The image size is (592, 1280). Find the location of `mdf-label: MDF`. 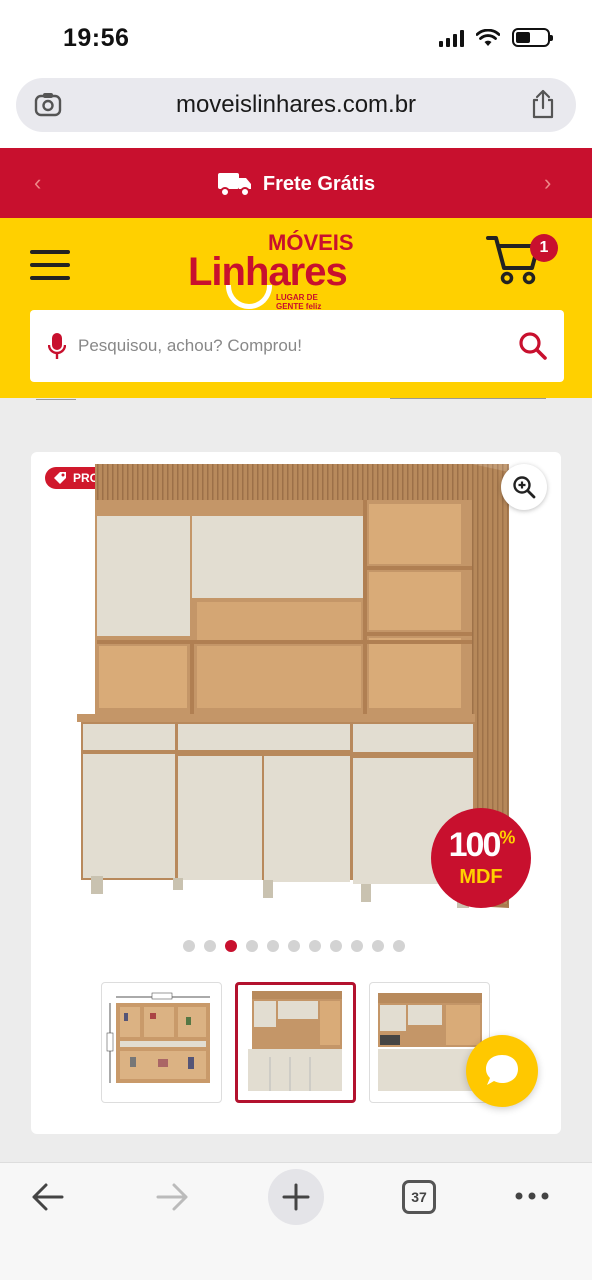

mdf-label: MDF is located at coordinates (481, 877).